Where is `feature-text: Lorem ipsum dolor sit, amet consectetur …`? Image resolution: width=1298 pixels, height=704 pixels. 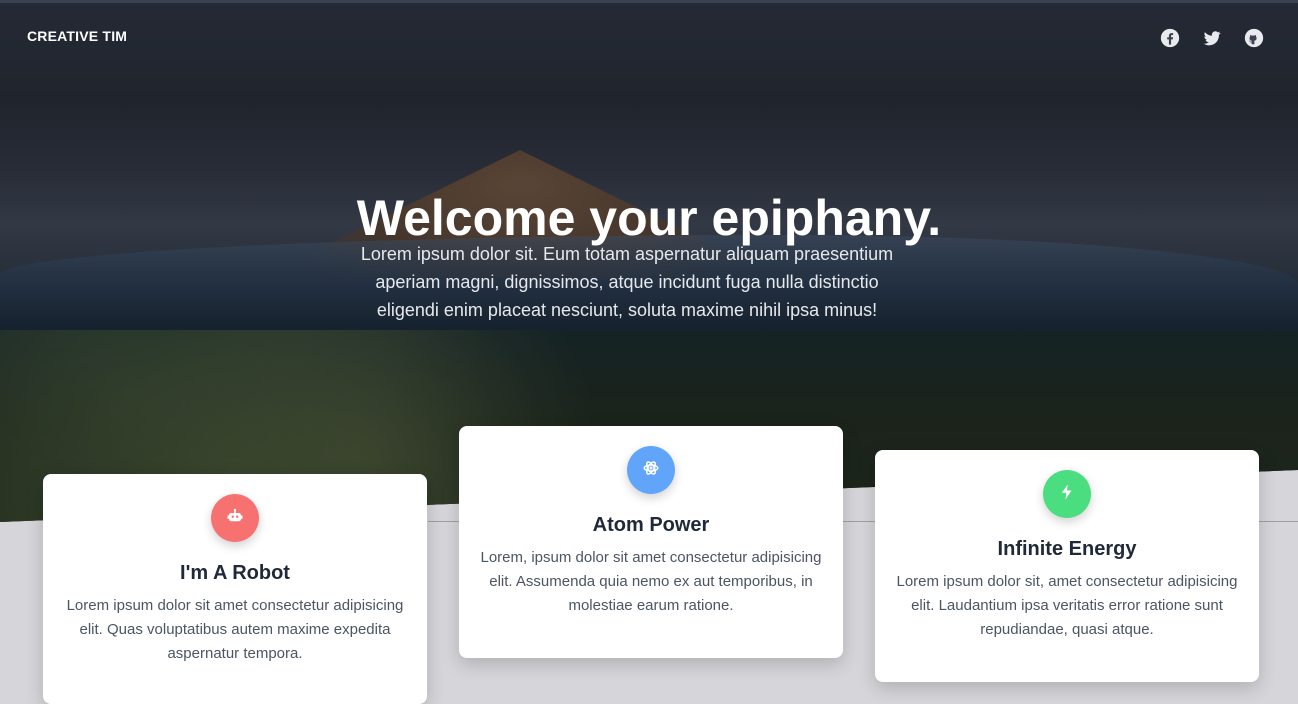 feature-text: Lorem ipsum dolor sit, amet consectetur … is located at coordinates (1067, 605).